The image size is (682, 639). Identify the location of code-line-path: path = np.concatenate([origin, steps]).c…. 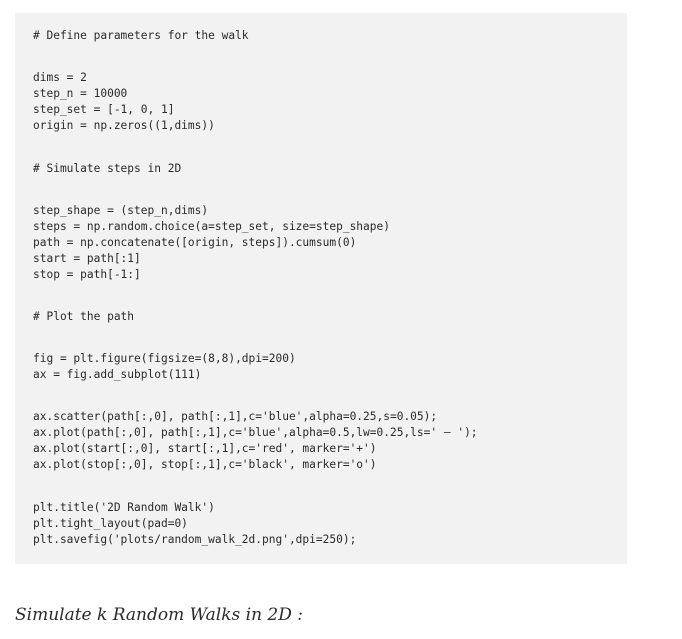
(195, 242).